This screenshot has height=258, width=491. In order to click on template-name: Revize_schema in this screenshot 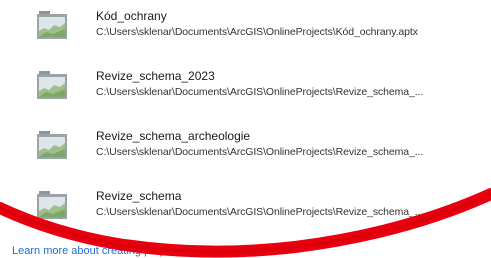, I will do `click(139, 196)`.